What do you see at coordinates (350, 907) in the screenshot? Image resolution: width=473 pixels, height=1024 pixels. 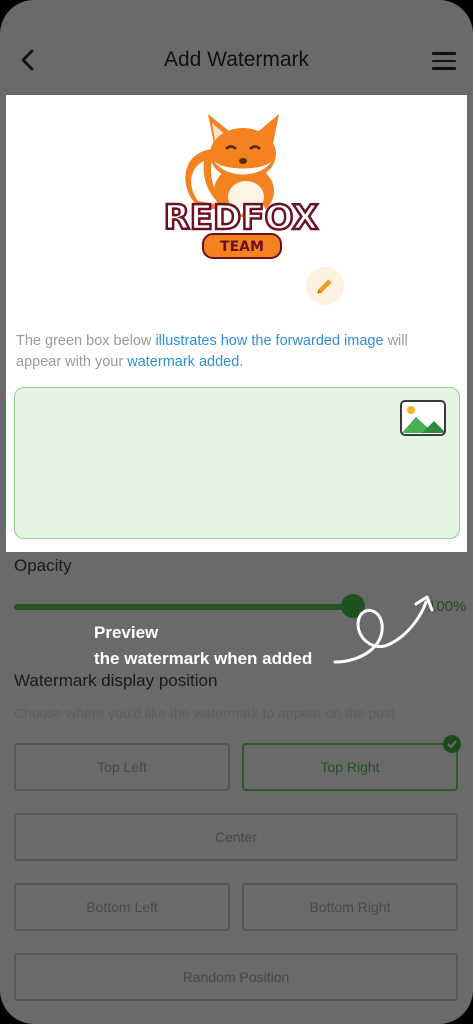 I see `option-bottom-right: Bottom Right` at bounding box center [350, 907].